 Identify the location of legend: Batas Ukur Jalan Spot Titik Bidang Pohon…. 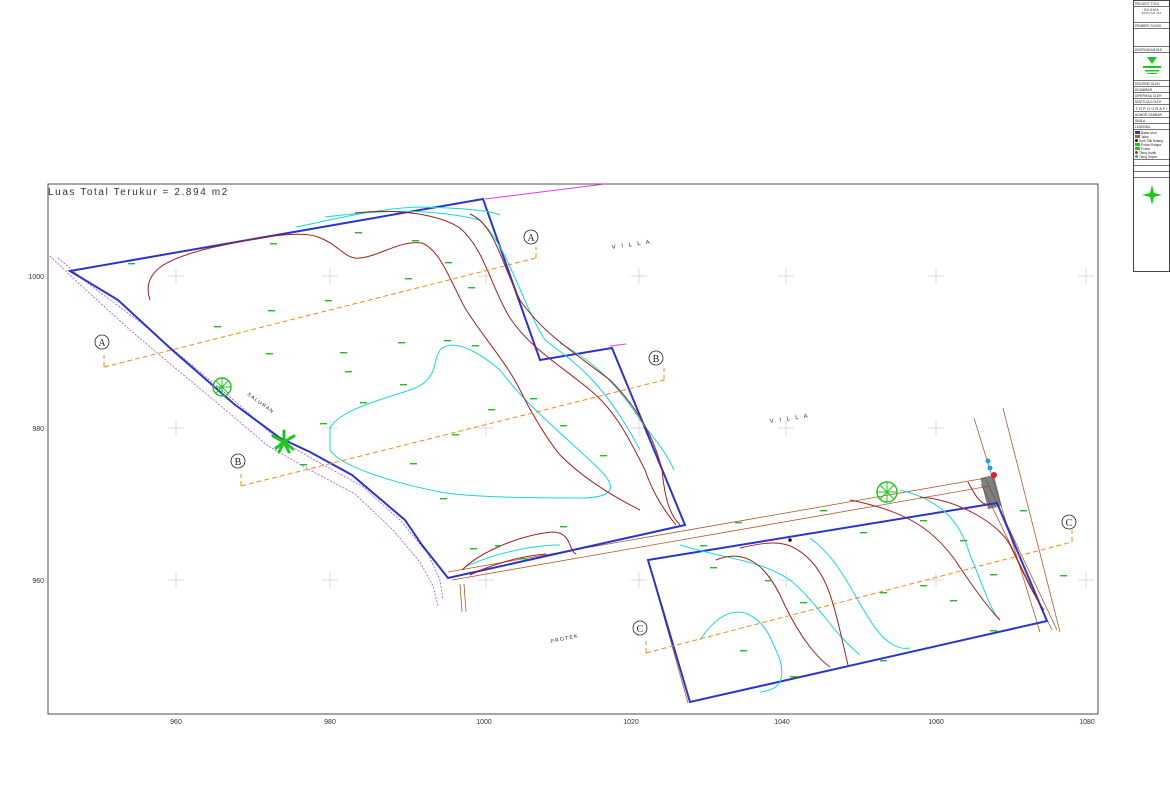
(1151, 145).